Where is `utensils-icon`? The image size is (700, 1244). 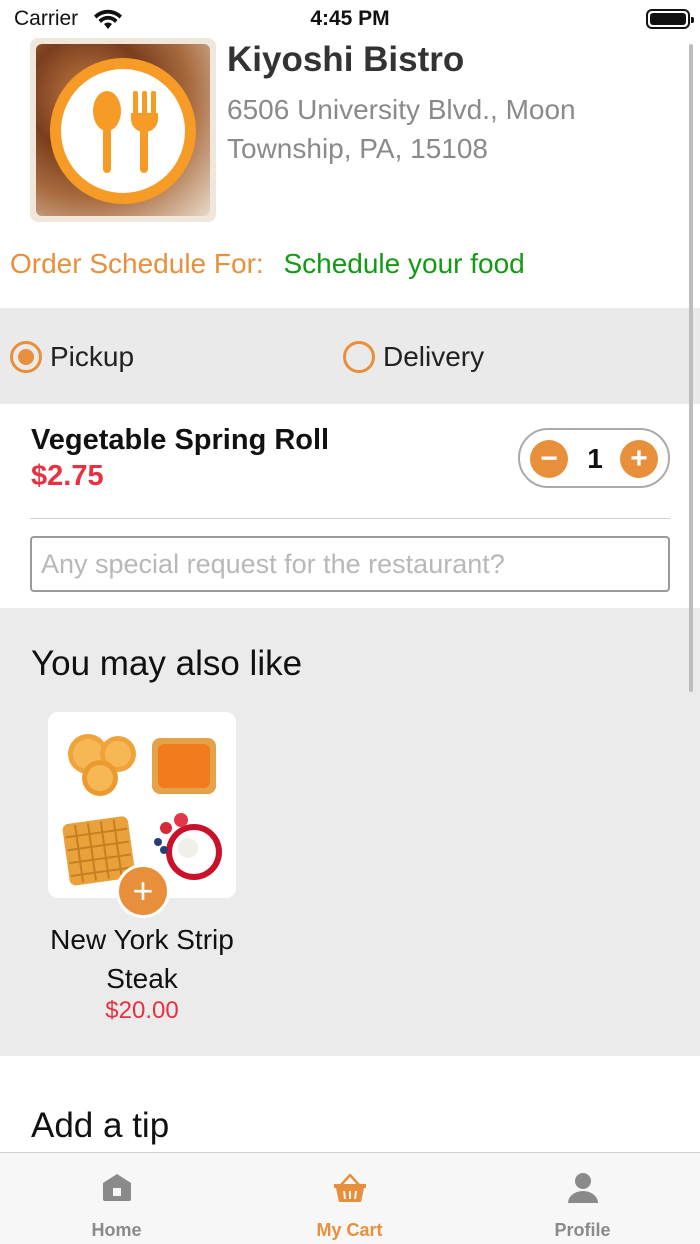 utensils-icon is located at coordinates (125, 132).